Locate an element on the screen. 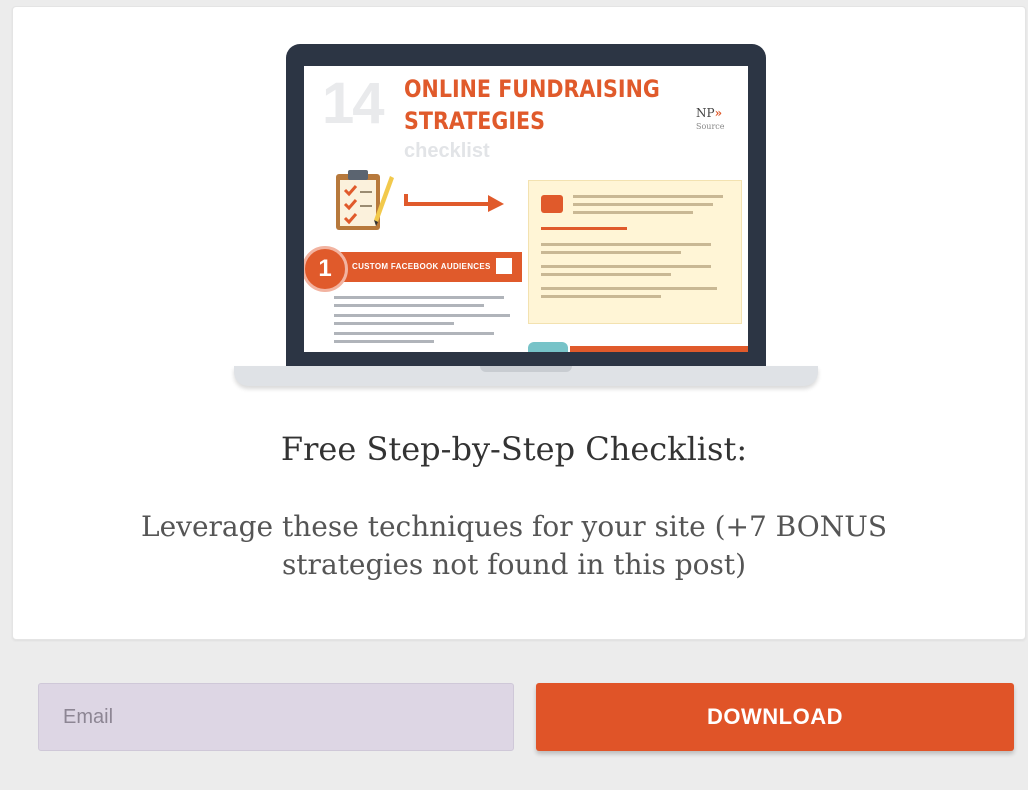 Image resolution: width=1028 pixels, height=790 pixels. arrow-right-icon is located at coordinates (454, 203).